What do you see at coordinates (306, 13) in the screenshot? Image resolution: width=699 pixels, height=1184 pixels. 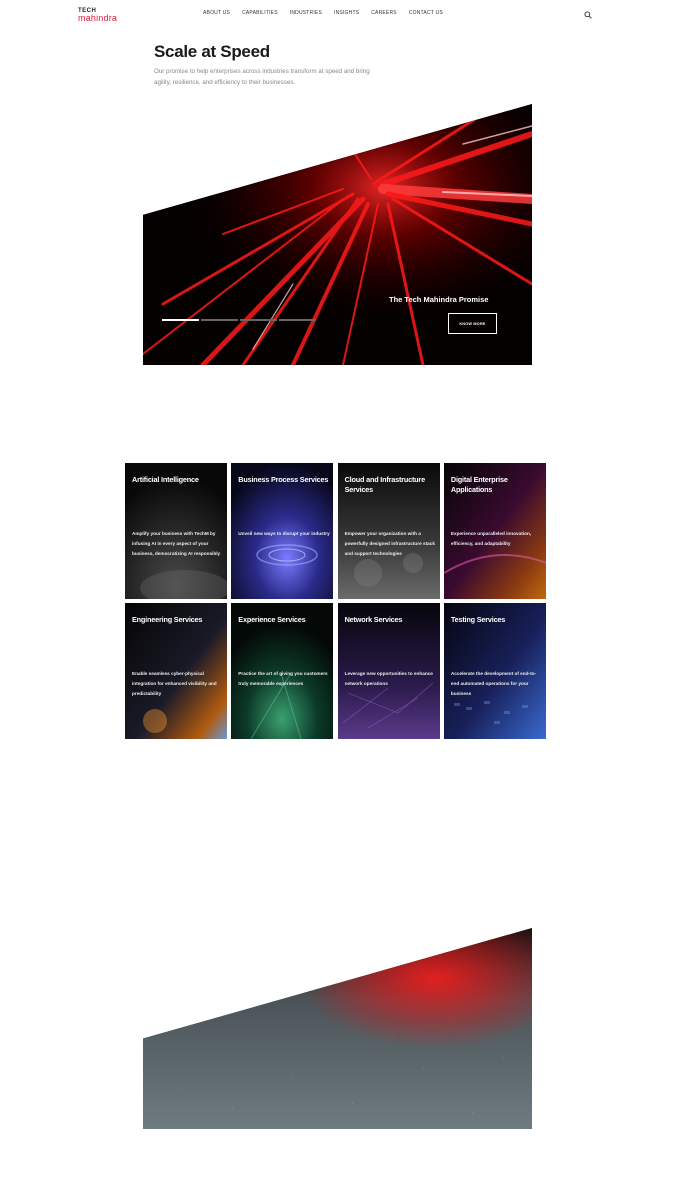 I see `nav-industries: INDUSTRIES` at bounding box center [306, 13].